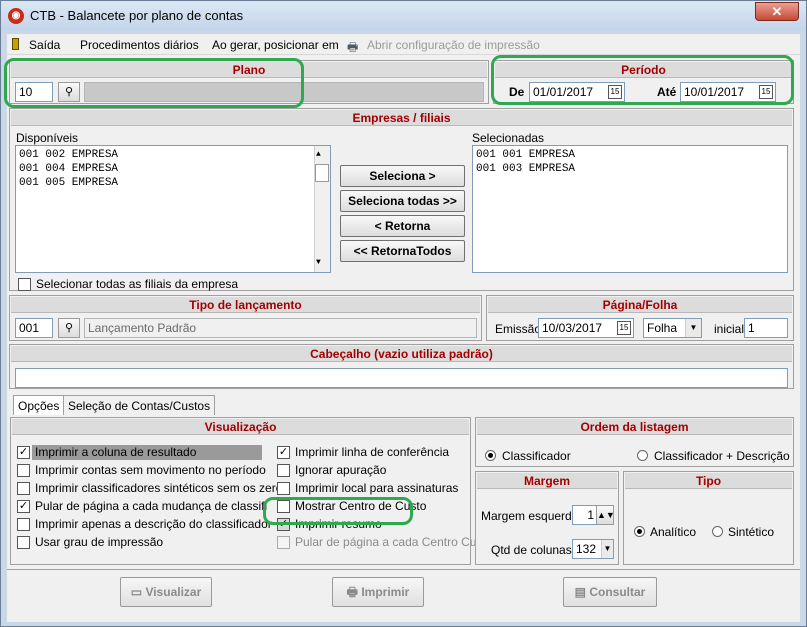 The image size is (807, 627). Describe the element at coordinates (531, 550) in the screenshot. I see `columns-label: Qtd de colunas` at that location.